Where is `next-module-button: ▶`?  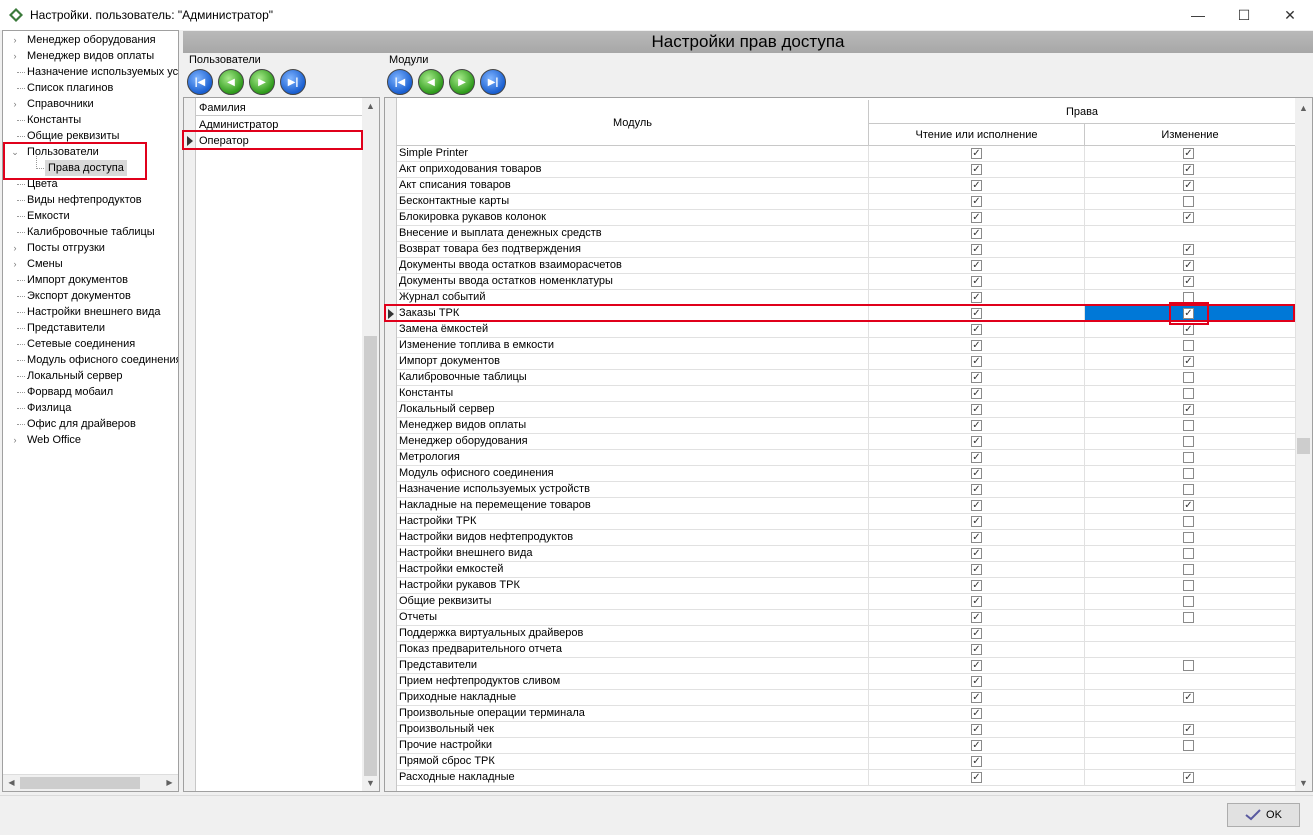 next-module-button: ▶ is located at coordinates (462, 82).